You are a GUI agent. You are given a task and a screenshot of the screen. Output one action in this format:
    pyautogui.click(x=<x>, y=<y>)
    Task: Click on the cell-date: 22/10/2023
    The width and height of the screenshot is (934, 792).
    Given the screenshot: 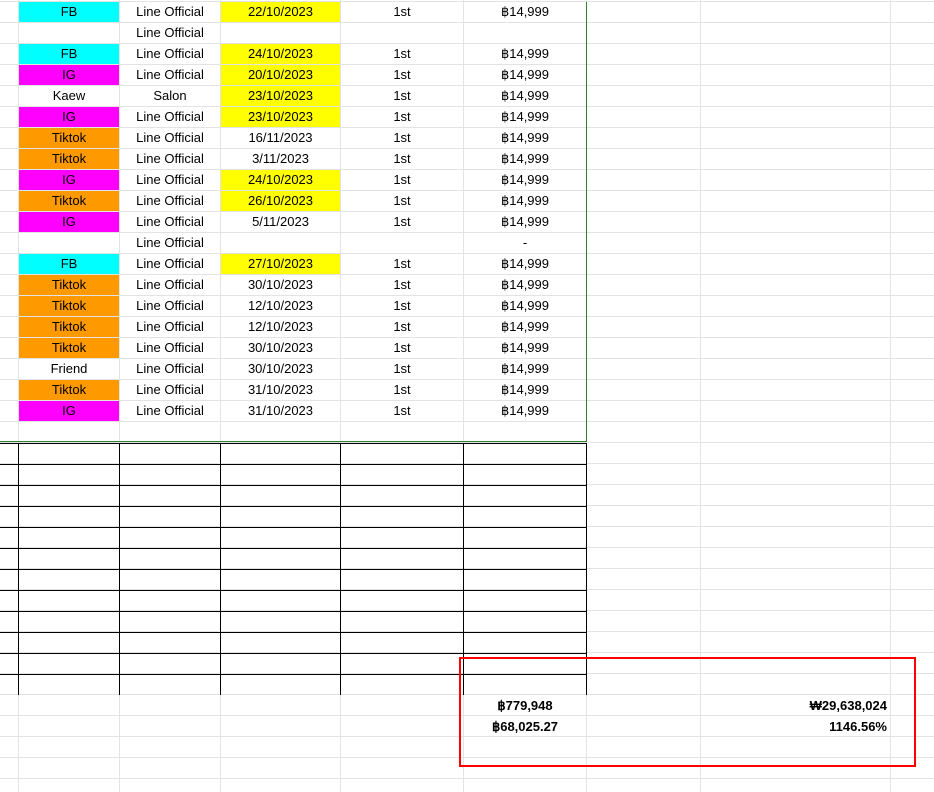 What is the action you would take?
    pyautogui.click(x=280, y=12)
    